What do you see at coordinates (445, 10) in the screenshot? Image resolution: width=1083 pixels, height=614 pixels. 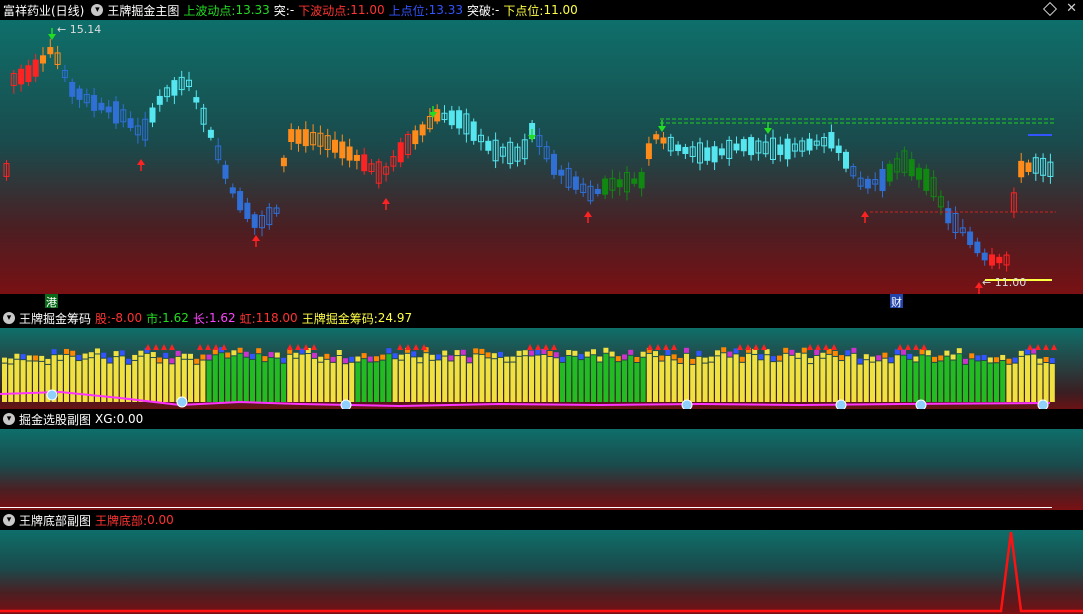 I see `upper-value: 13.33` at bounding box center [445, 10].